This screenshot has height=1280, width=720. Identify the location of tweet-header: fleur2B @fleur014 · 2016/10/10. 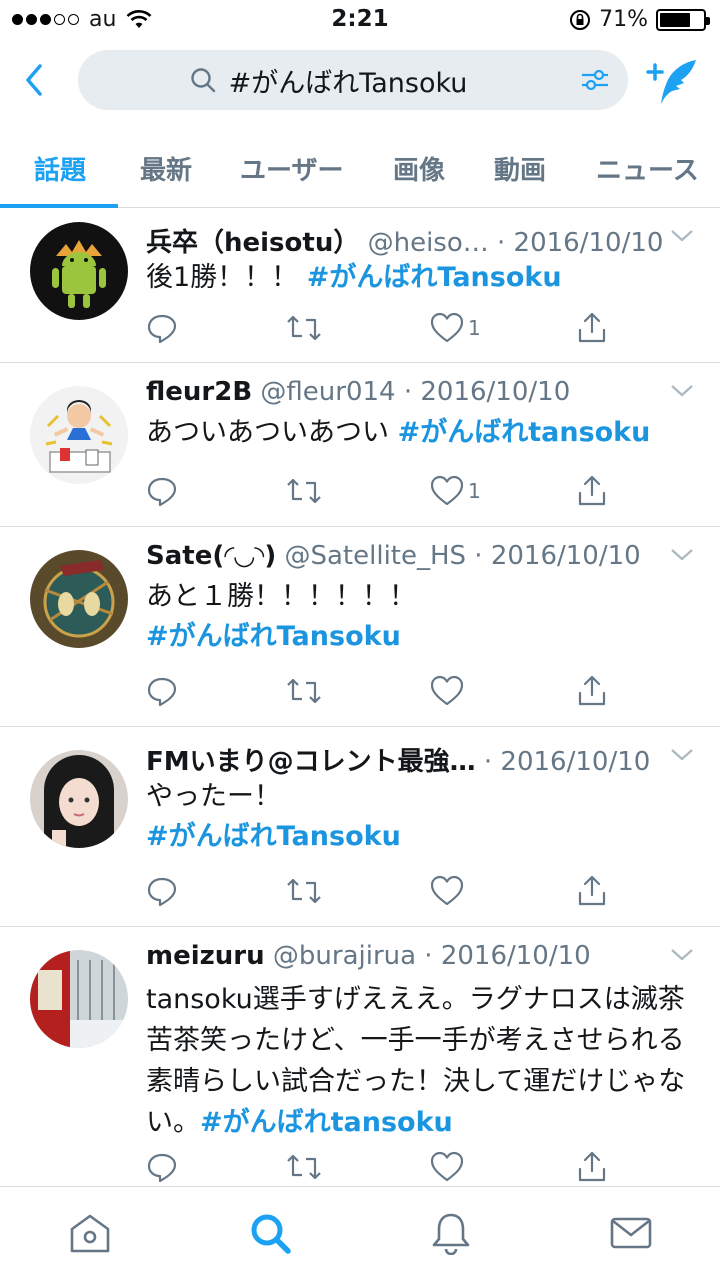
(411, 392).